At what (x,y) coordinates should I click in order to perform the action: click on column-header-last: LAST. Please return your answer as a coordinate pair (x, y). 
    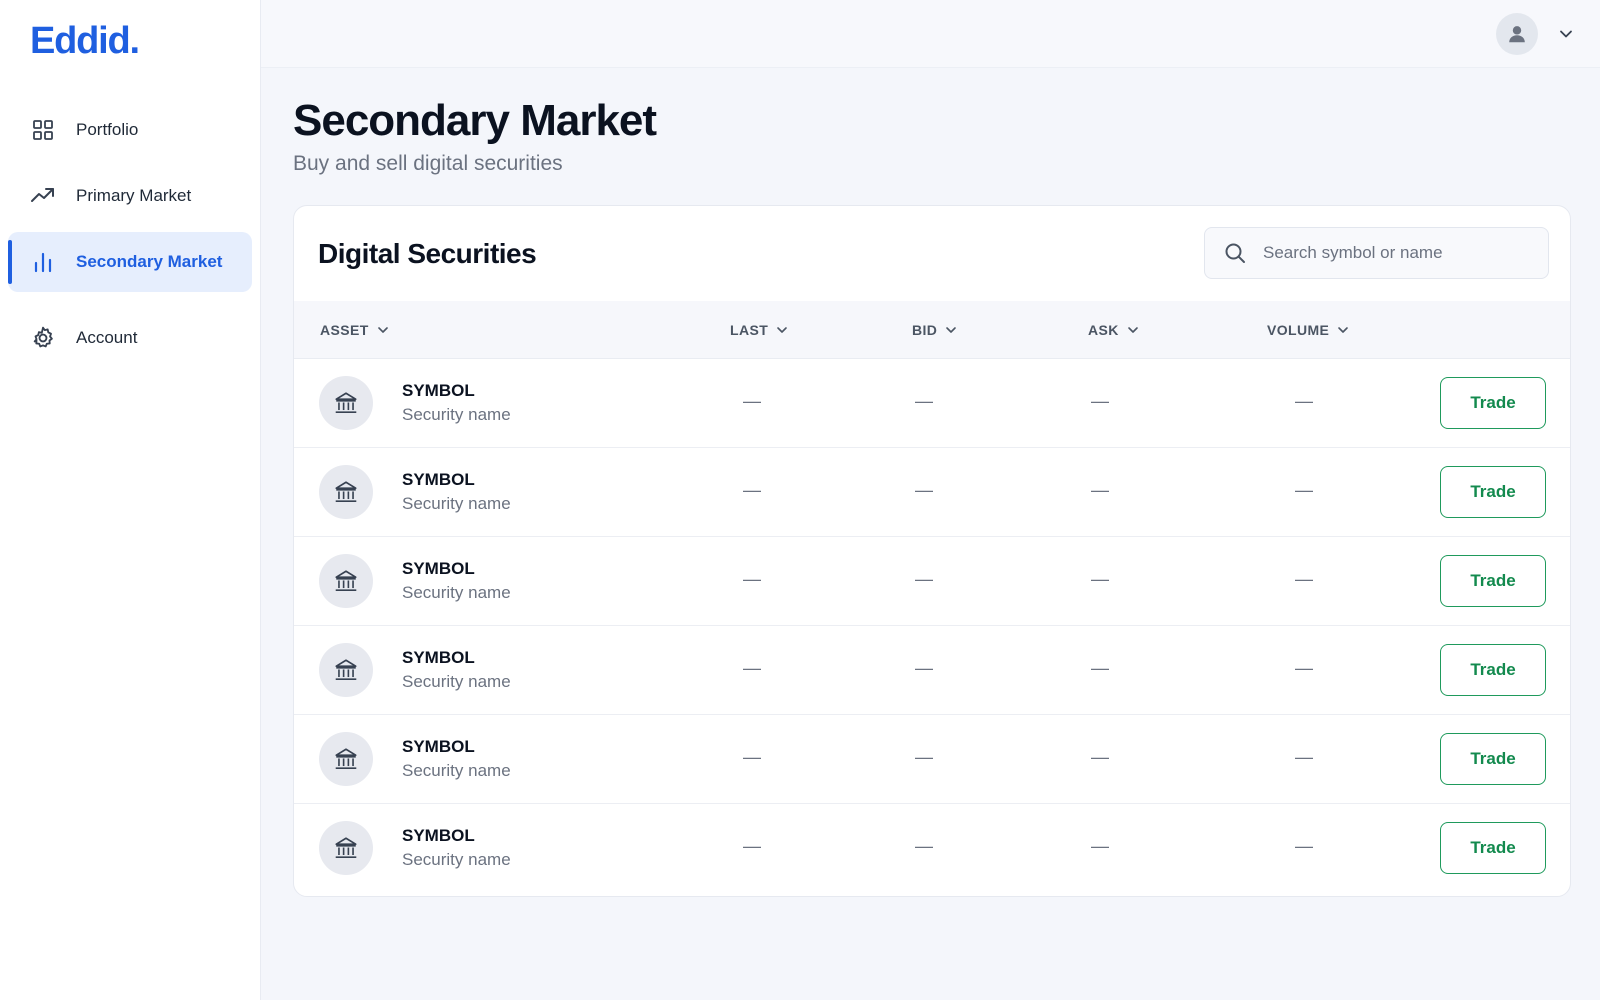
    Looking at the image, I should click on (759, 330).